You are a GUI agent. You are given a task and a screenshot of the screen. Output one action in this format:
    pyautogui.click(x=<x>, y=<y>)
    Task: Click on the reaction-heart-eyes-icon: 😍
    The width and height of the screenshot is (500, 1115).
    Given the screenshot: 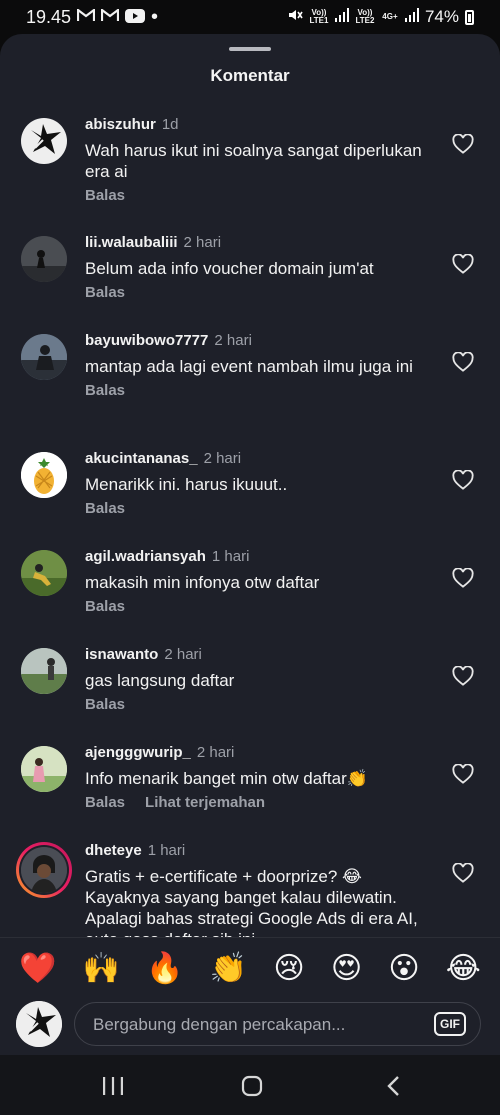 What is the action you would take?
    pyautogui.click(x=346, y=968)
    